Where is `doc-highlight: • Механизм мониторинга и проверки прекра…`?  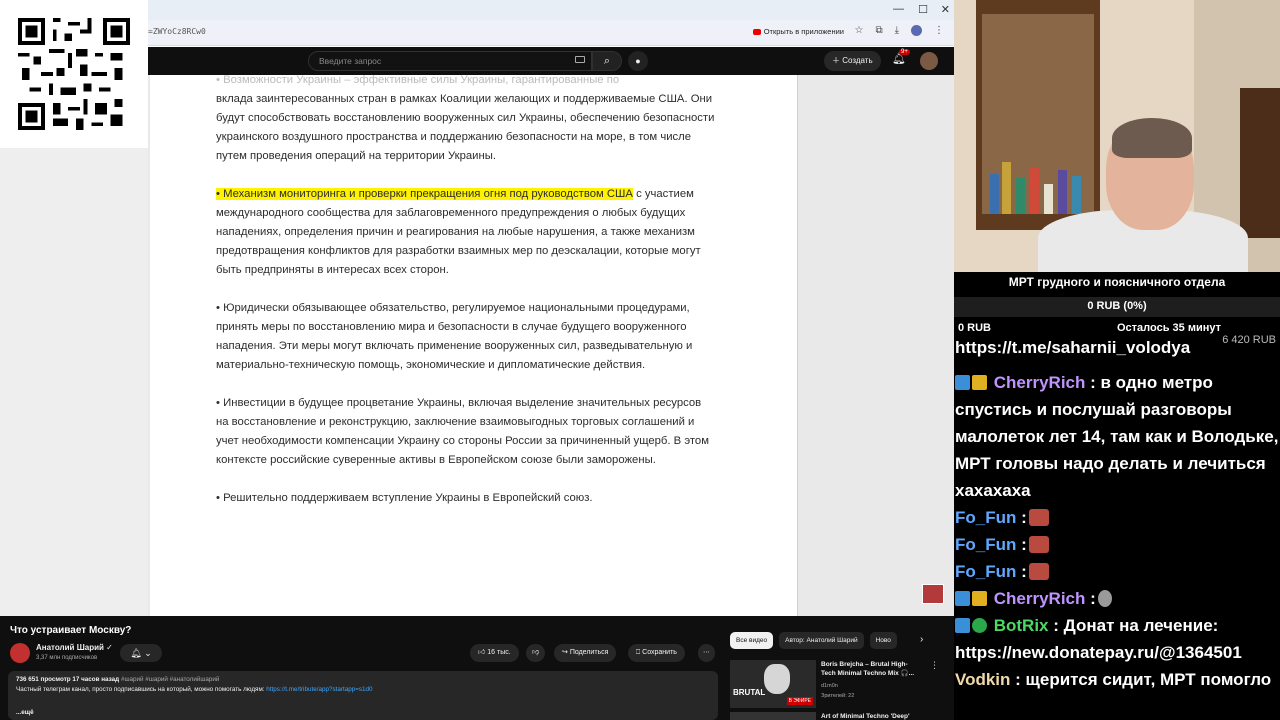 doc-highlight: • Механизм мониторинга и проверки прекра… is located at coordinates (424, 194).